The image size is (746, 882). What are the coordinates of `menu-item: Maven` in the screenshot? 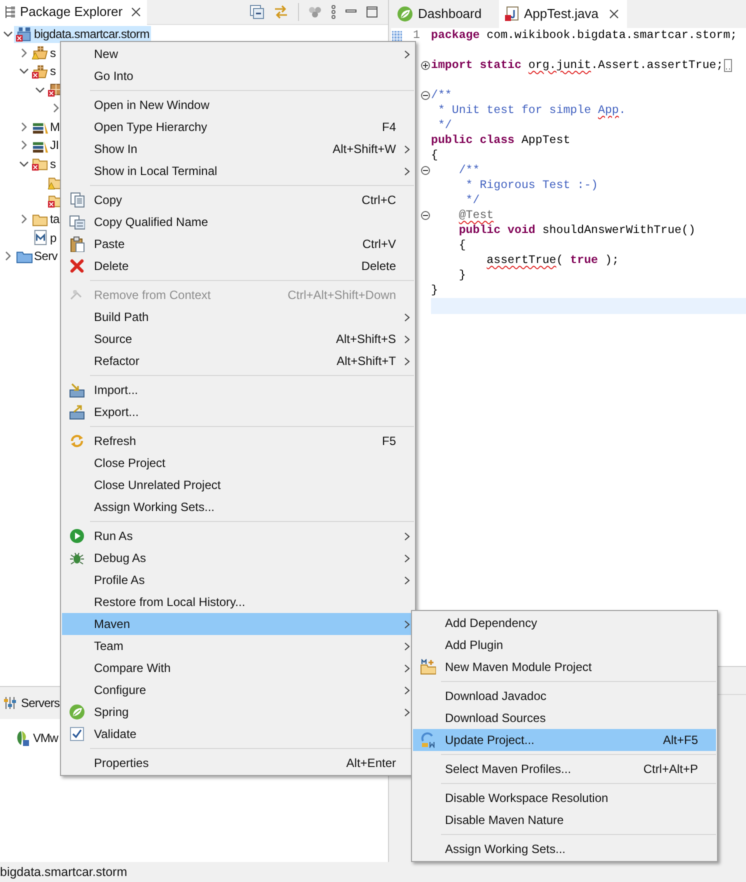 It's located at (238, 624).